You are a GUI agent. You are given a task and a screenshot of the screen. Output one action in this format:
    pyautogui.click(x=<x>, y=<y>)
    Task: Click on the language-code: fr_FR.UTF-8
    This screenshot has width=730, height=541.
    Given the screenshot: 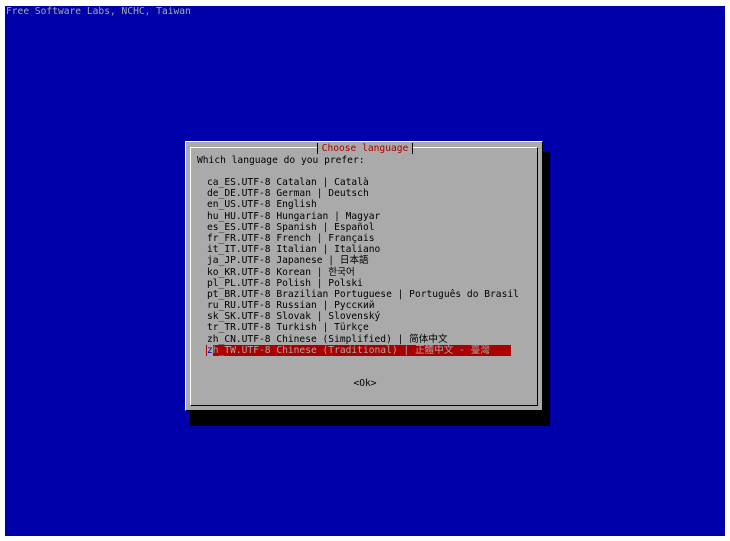 What is the action you would take?
    pyautogui.click(x=239, y=238)
    